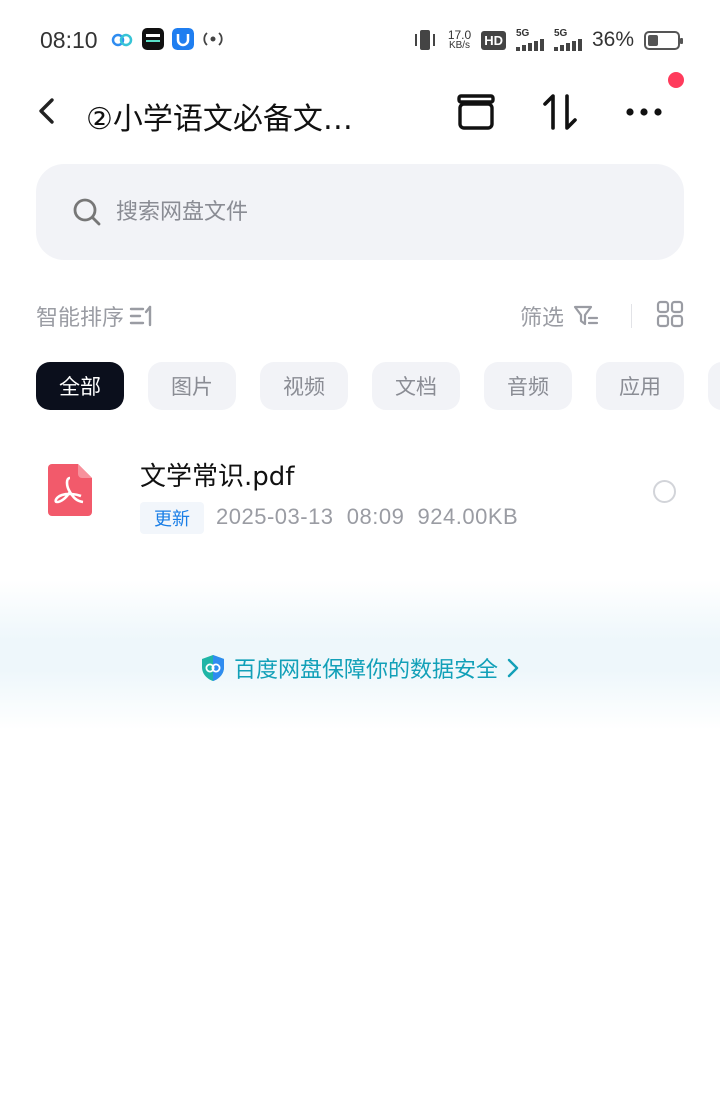 This screenshot has width=720, height=1115. I want to click on notification-dot, so click(676, 80).